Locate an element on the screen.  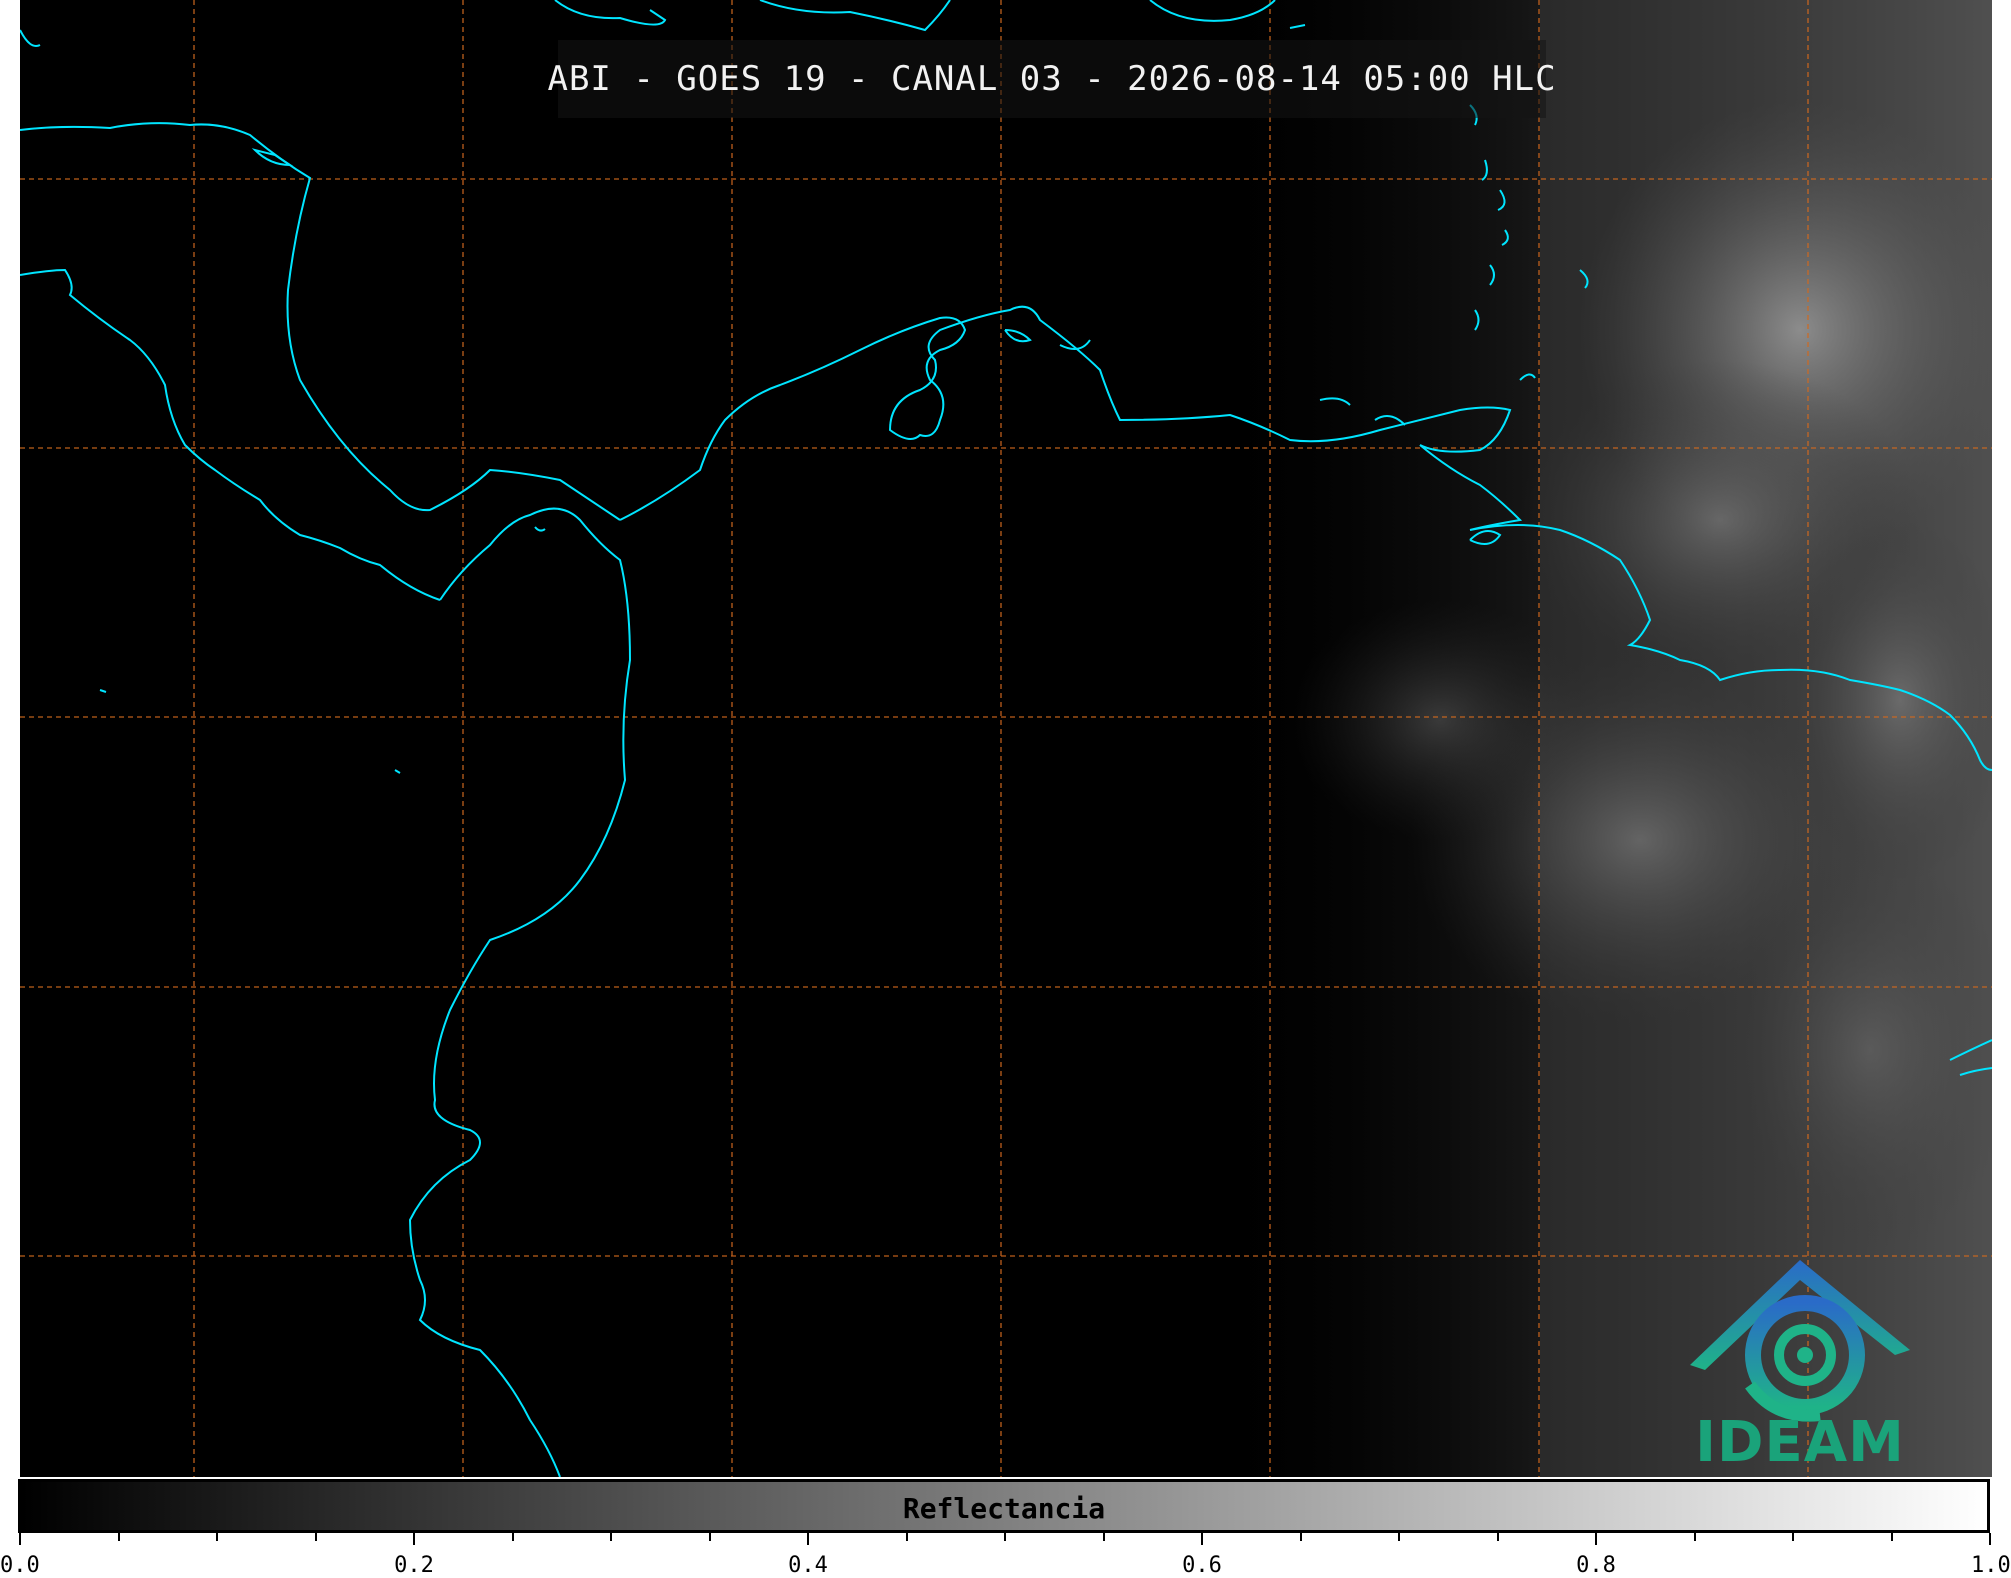
reflectance-colorbar: Reflectancia is located at coordinates (1004, 1506).